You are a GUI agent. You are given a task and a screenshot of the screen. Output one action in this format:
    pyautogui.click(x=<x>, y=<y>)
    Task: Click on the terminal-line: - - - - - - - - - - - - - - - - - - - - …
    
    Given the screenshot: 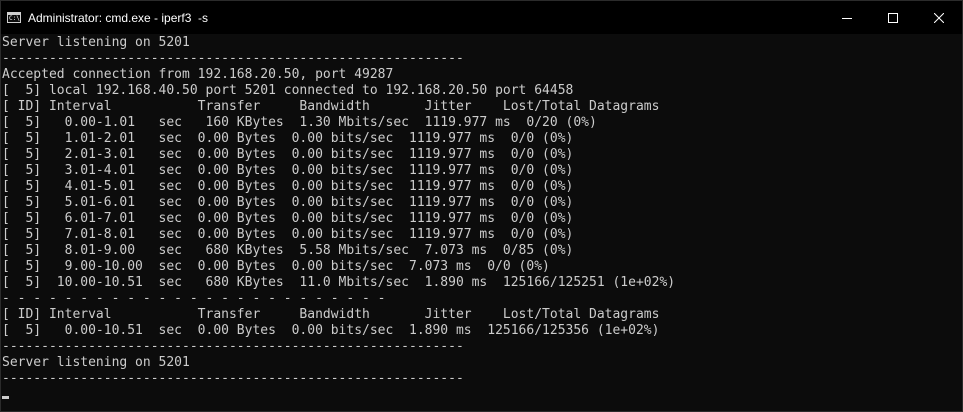 What is the action you would take?
    pyautogui.click(x=194, y=298)
    